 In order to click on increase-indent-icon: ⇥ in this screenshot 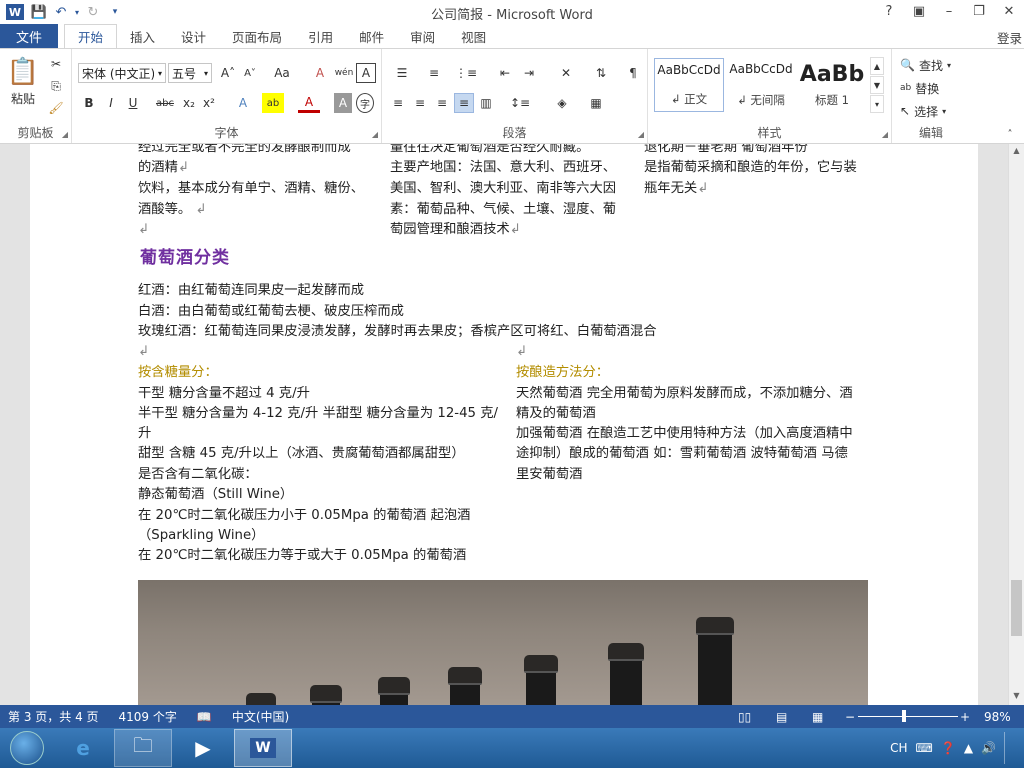, I will do `click(529, 73)`.